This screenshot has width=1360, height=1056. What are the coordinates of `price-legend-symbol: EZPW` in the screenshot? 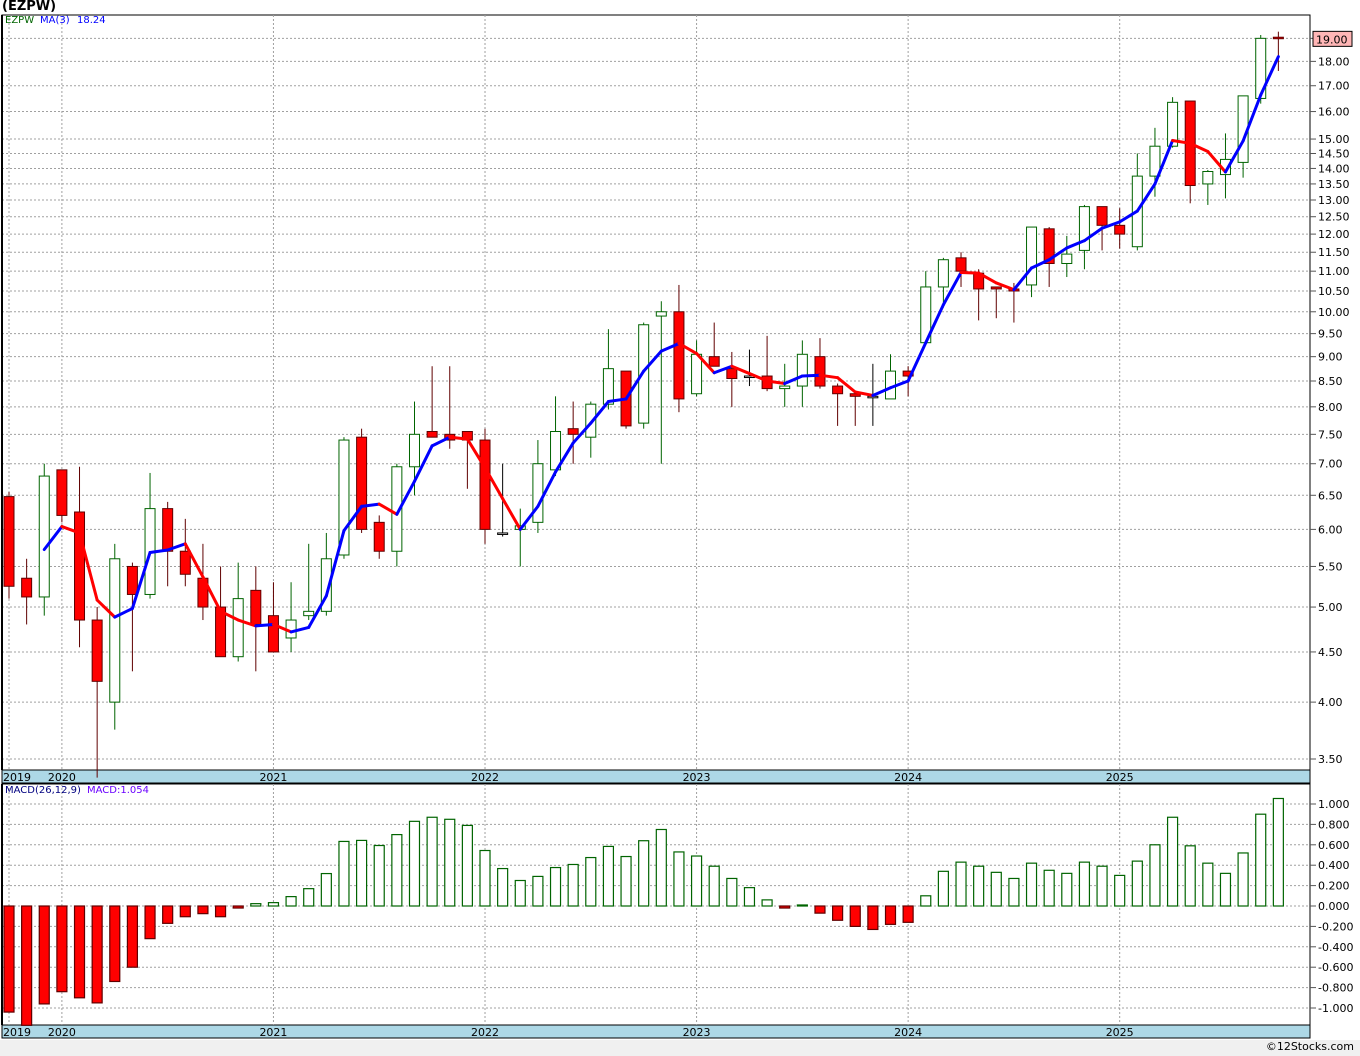 It's located at (20, 20).